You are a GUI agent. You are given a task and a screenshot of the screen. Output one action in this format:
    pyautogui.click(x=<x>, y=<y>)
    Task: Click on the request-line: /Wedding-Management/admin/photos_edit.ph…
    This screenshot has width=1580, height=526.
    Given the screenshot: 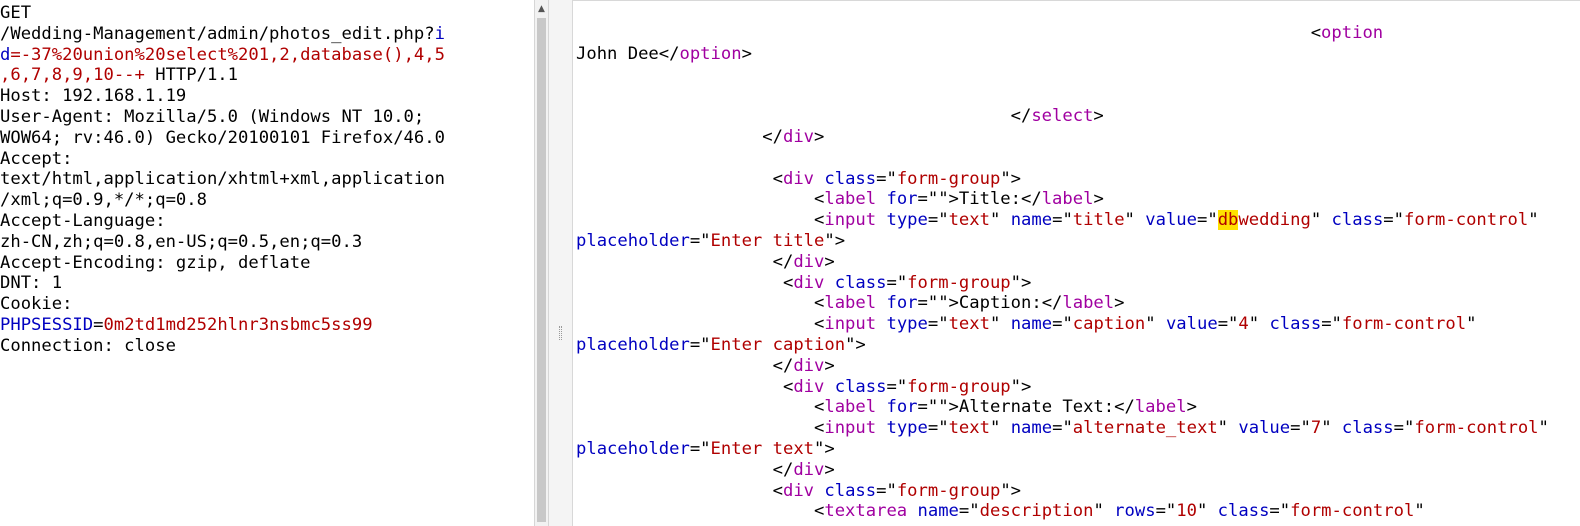 What is the action you would take?
    pyautogui.click(x=222, y=34)
    